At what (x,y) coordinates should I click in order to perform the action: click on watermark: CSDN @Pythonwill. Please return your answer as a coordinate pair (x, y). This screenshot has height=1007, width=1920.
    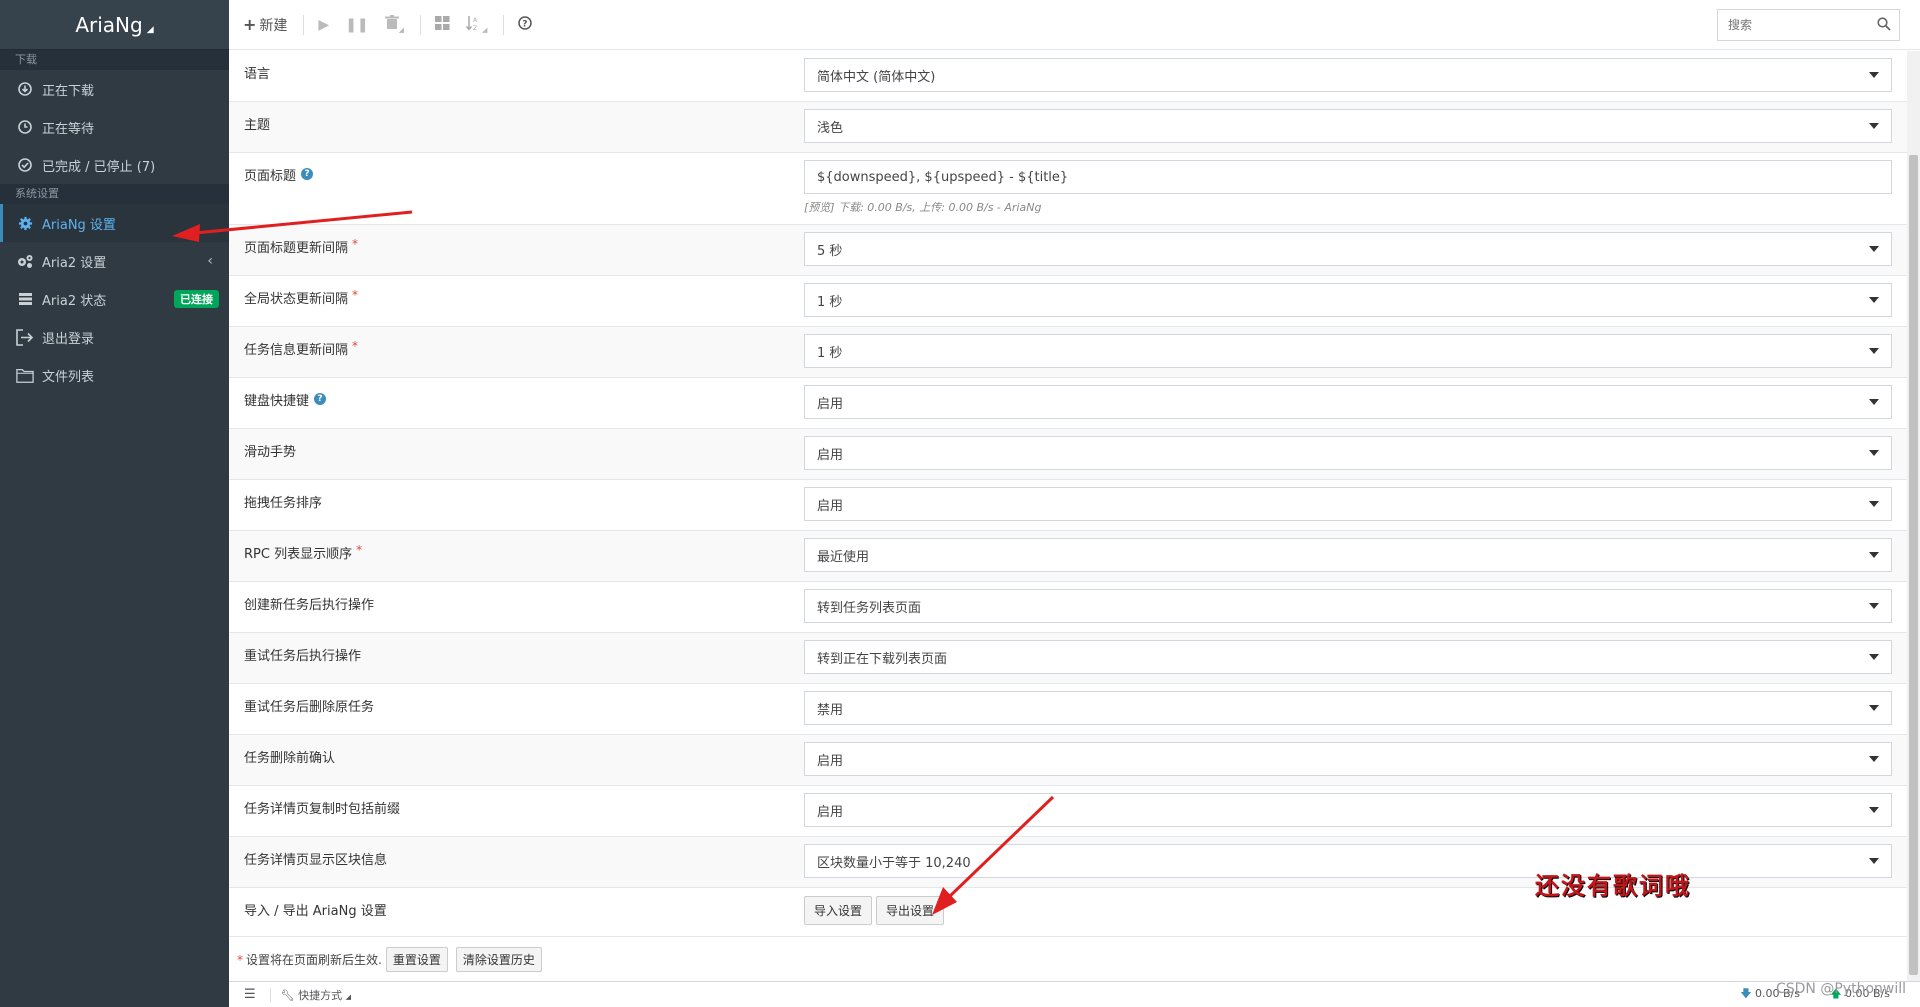
    Looking at the image, I should click on (1840, 989).